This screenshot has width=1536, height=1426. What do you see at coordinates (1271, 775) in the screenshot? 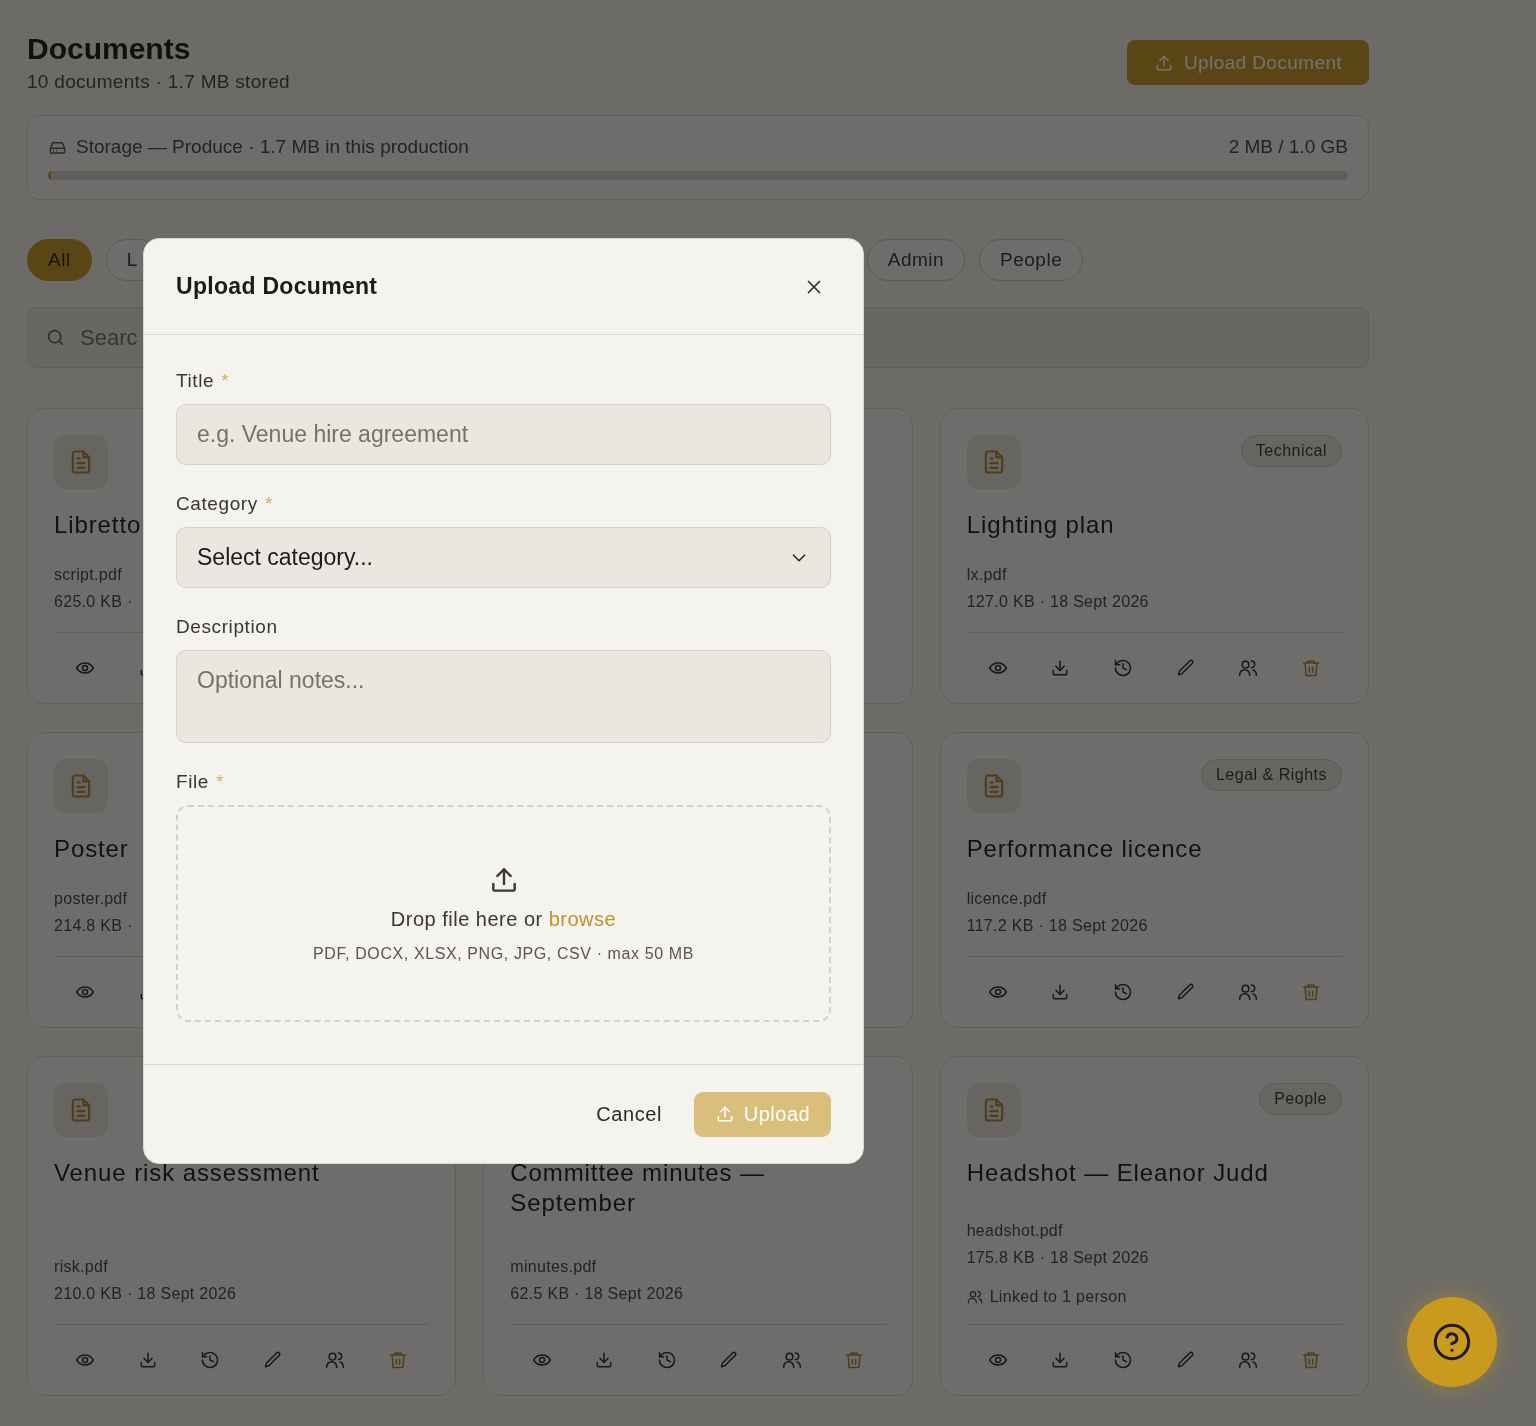
I see `category-tag: Legal & Rights` at bounding box center [1271, 775].